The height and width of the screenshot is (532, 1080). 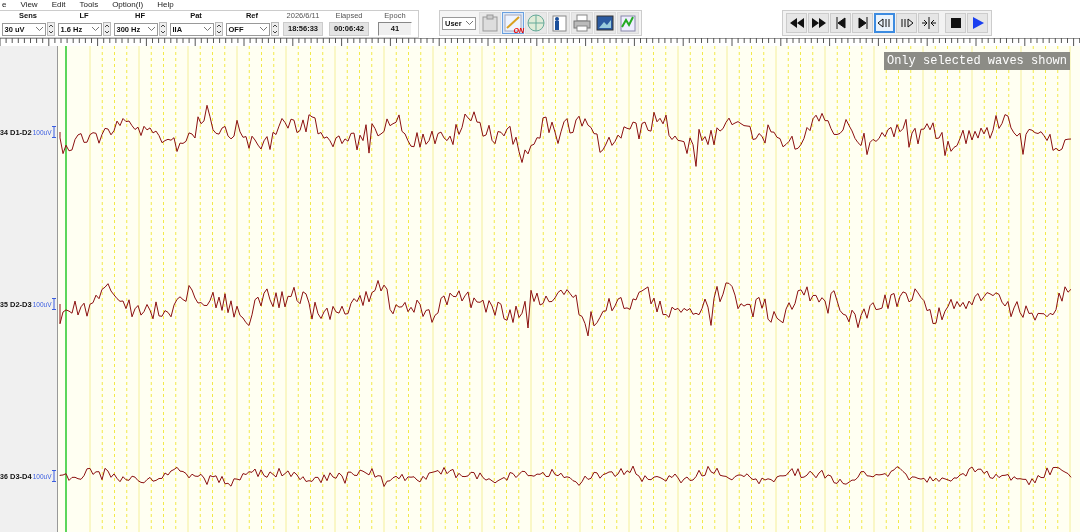 I want to click on clipboard-icon, so click(x=490, y=23).